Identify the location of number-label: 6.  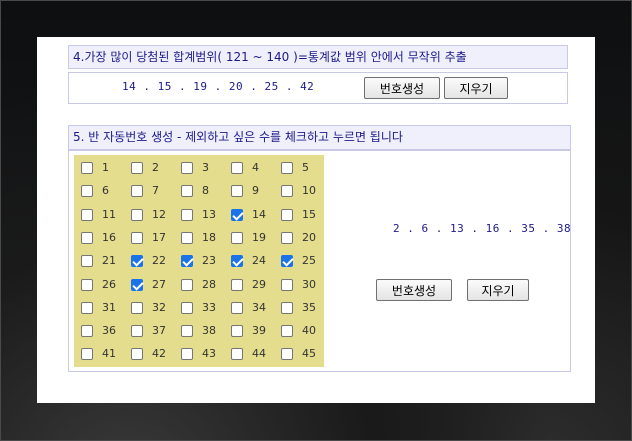
(105, 191).